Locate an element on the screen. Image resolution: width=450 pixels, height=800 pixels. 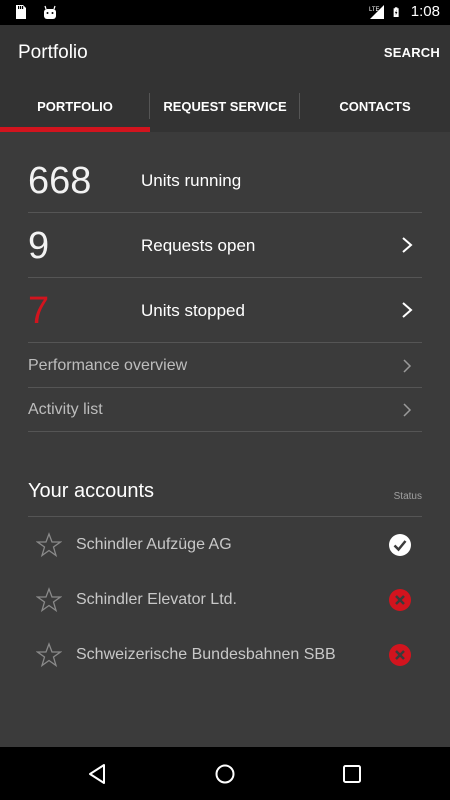
home-icon is located at coordinates (225, 774).